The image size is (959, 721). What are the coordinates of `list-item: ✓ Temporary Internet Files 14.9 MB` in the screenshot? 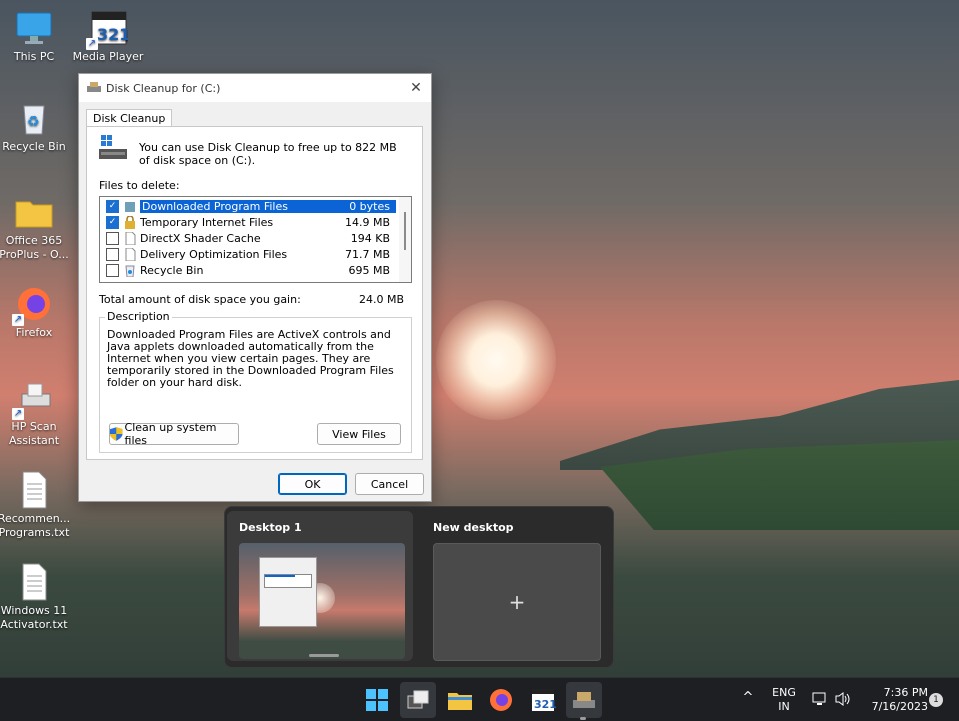 It's located at (248, 222).